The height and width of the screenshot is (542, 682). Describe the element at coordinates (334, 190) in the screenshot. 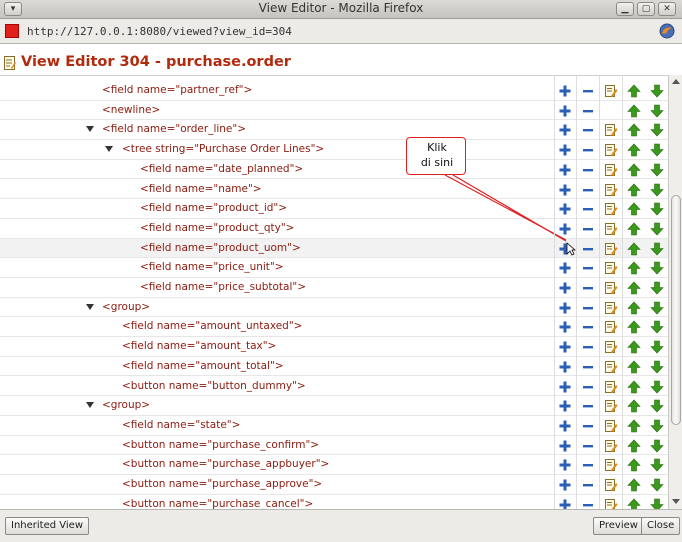

I see `tree-row: <field name="name">` at that location.